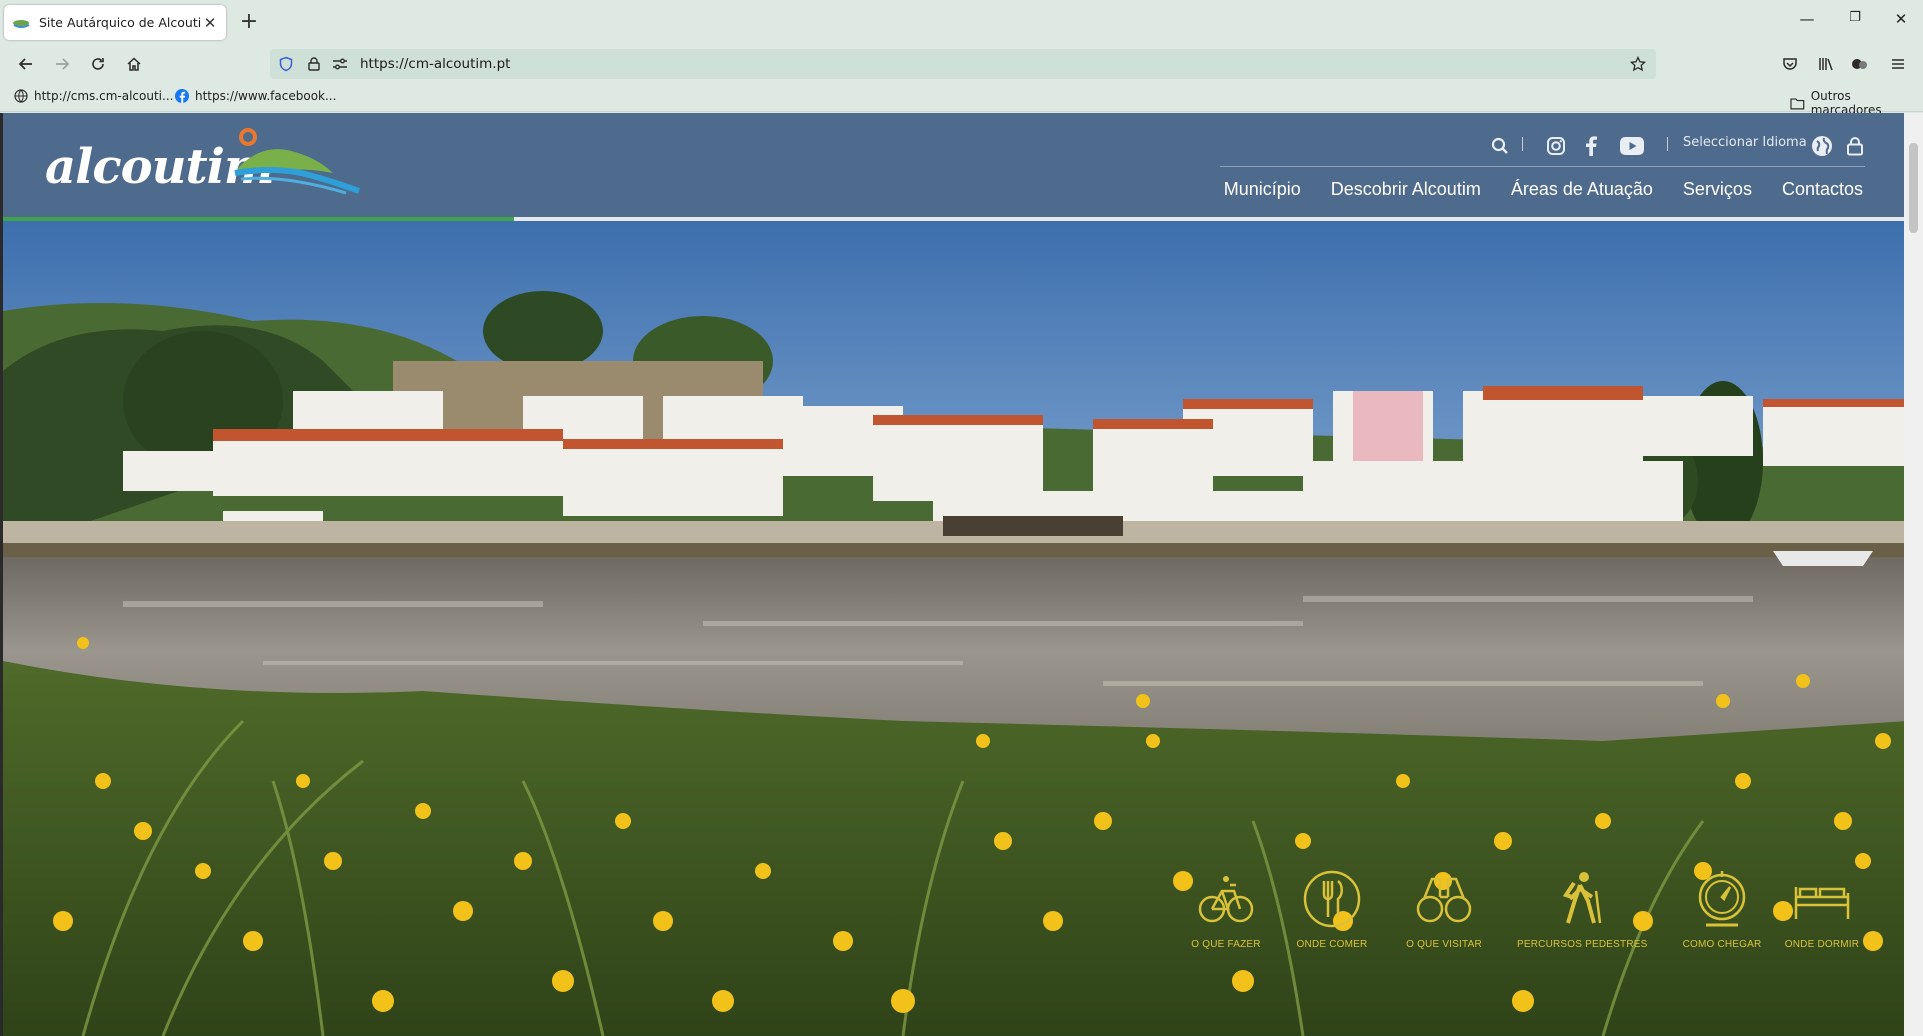  I want to click on window-close-button: ✕, so click(1901, 19).